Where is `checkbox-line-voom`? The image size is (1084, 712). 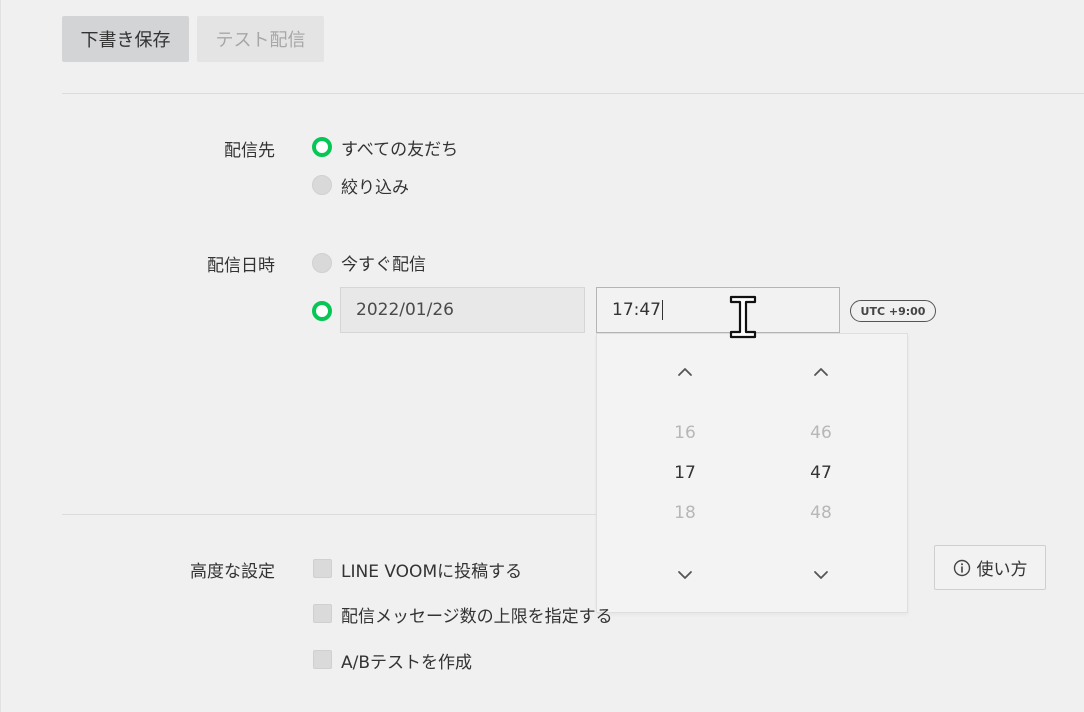 checkbox-line-voom is located at coordinates (322, 568).